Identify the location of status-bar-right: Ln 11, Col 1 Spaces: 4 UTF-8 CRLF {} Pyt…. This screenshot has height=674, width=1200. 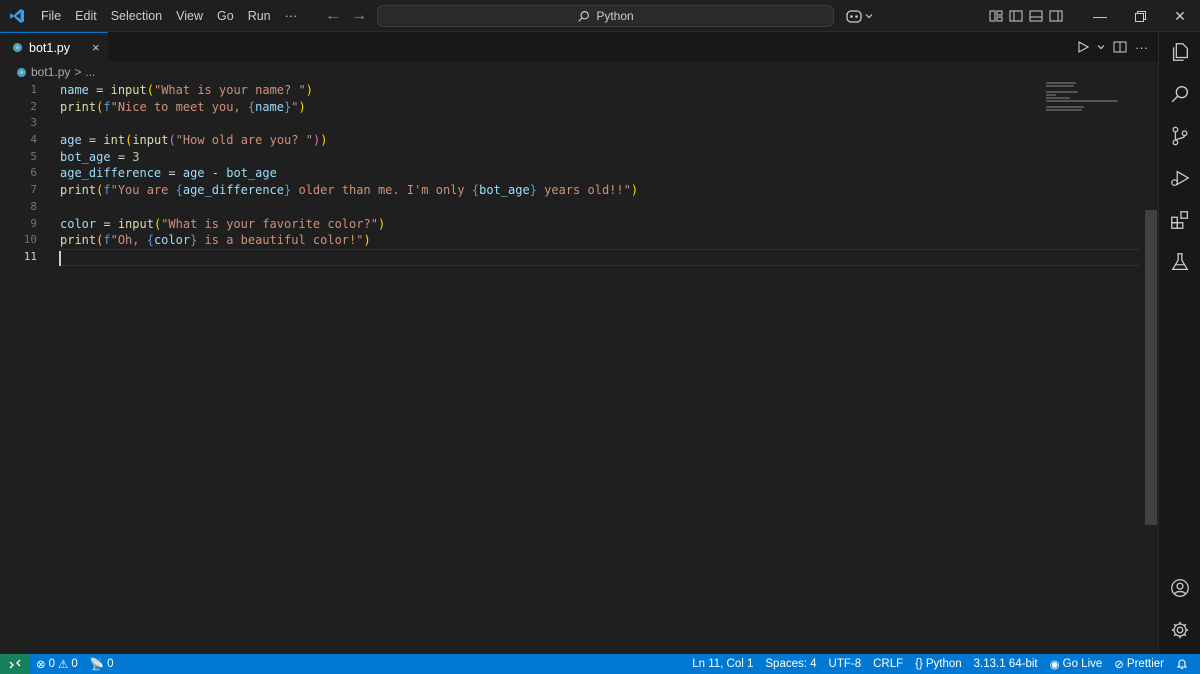
(940, 664).